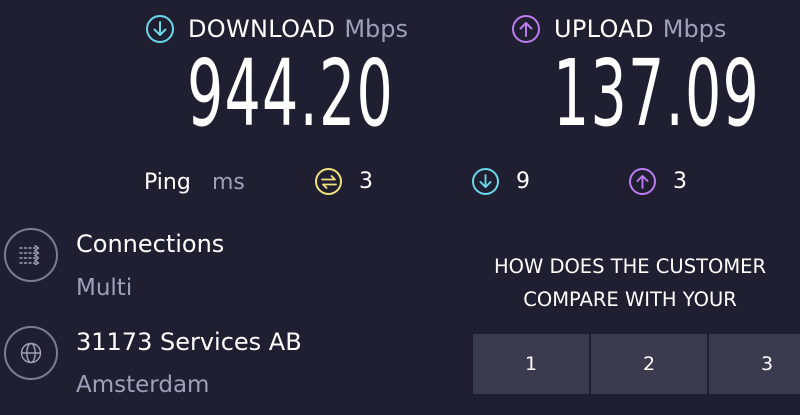  I want to click on server-location: Amsterdam, so click(143, 385).